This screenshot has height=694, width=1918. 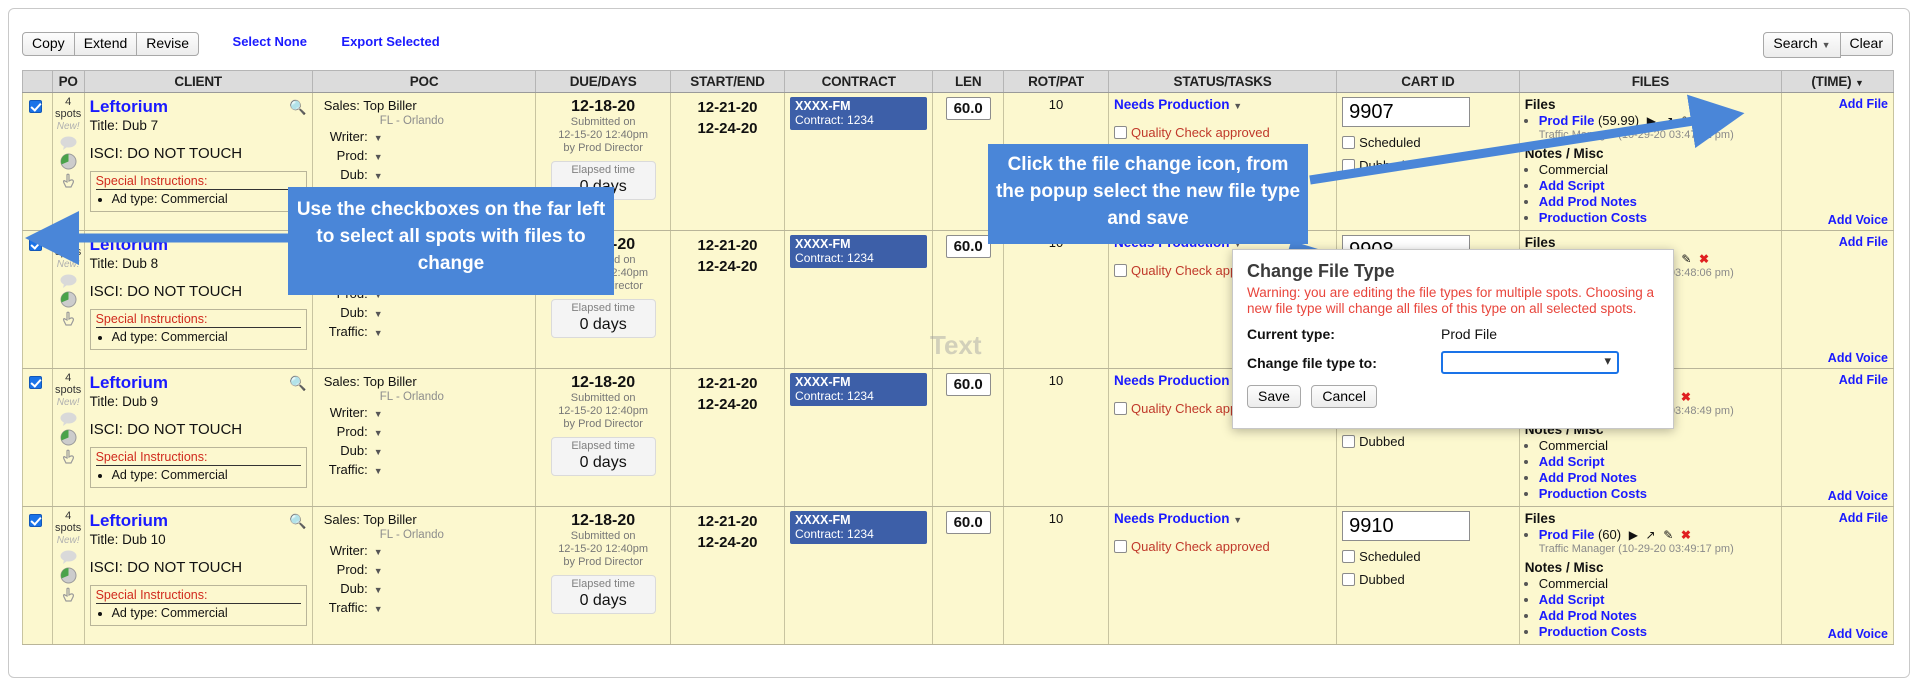 I want to click on select-none-link: Select None, so click(x=270, y=41).